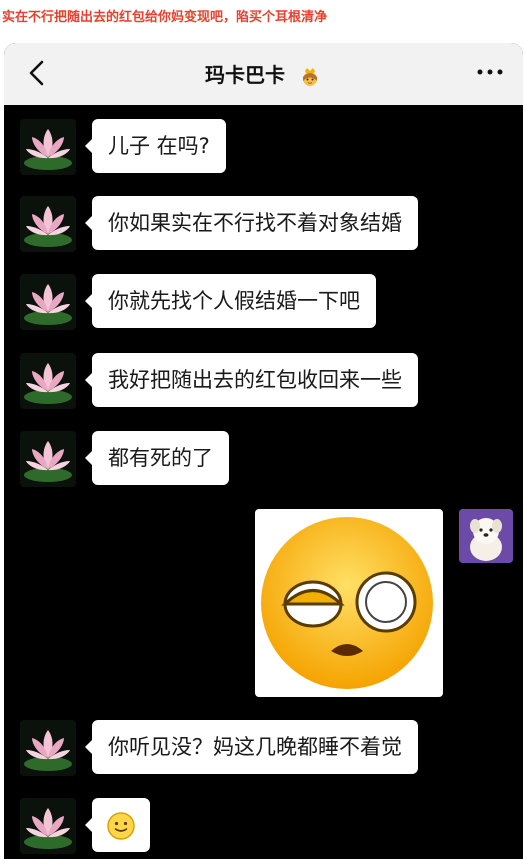 This screenshot has height=859, width=526. Describe the element at coordinates (251, 380) in the screenshot. I see `message-bubble: 我好把随出去的红包收回来一些` at that location.